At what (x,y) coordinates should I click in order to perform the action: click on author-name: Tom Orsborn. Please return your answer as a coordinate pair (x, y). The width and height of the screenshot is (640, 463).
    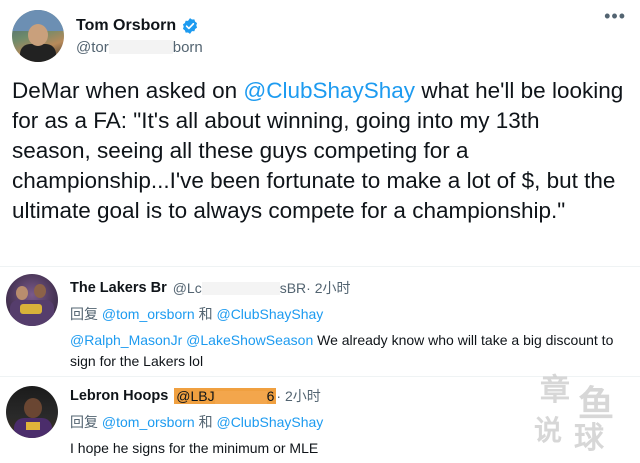
    Looking at the image, I should click on (126, 26).